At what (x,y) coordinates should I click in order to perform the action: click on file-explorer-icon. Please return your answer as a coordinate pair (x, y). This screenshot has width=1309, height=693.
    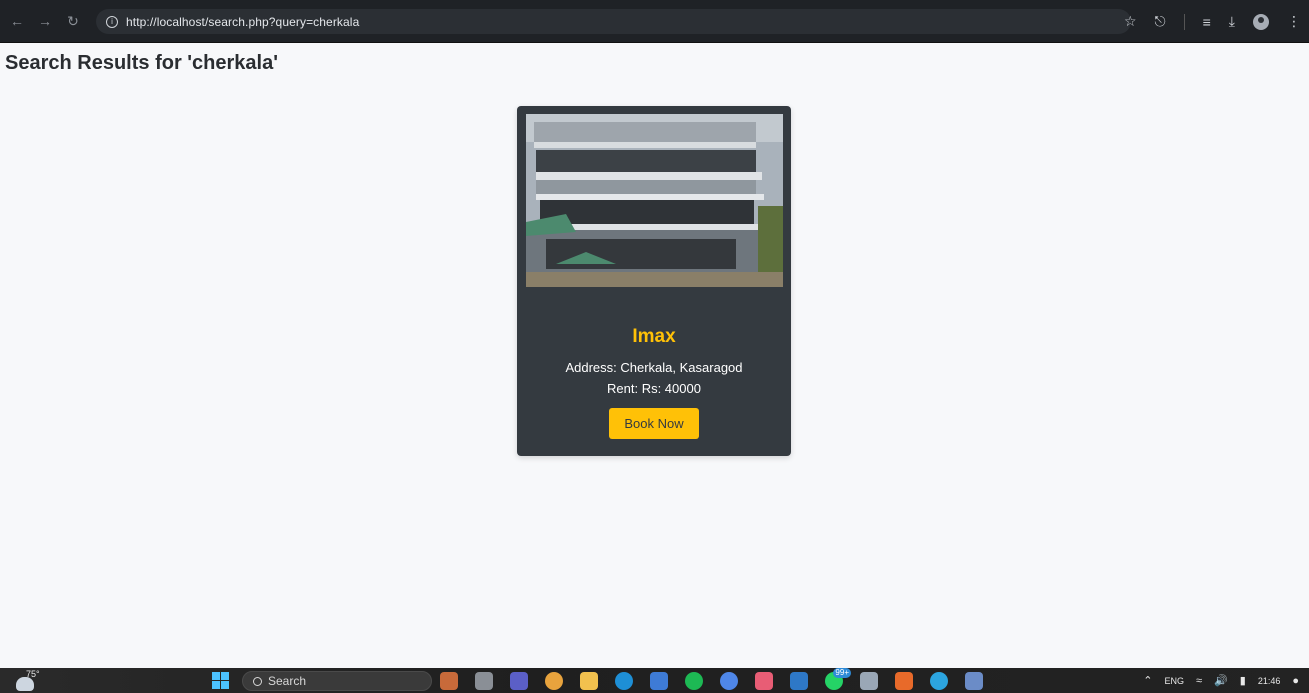
    Looking at the image, I should click on (589, 681).